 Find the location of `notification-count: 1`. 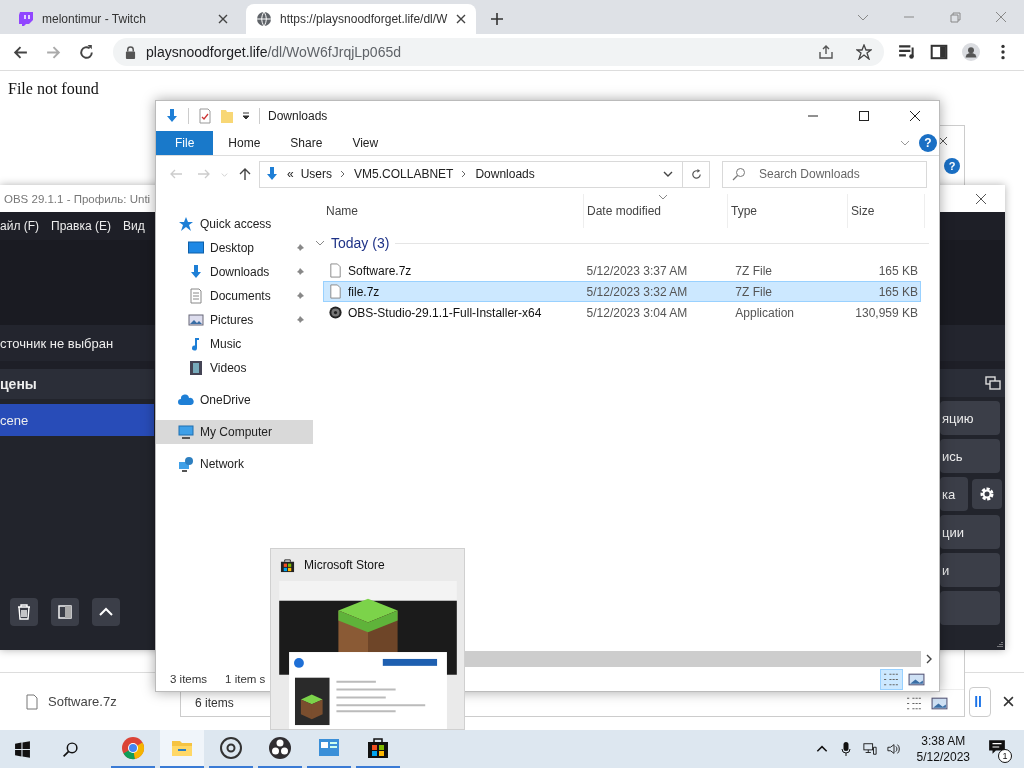

notification-count: 1 is located at coordinates (1005, 756).